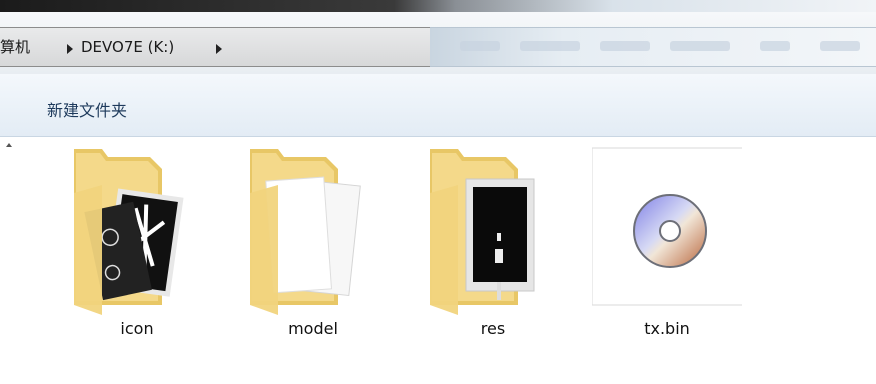 The height and width of the screenshot is (384, 876). I want to click on breadcrumb-drive: DEVO7E (K:), so click(127, 47).